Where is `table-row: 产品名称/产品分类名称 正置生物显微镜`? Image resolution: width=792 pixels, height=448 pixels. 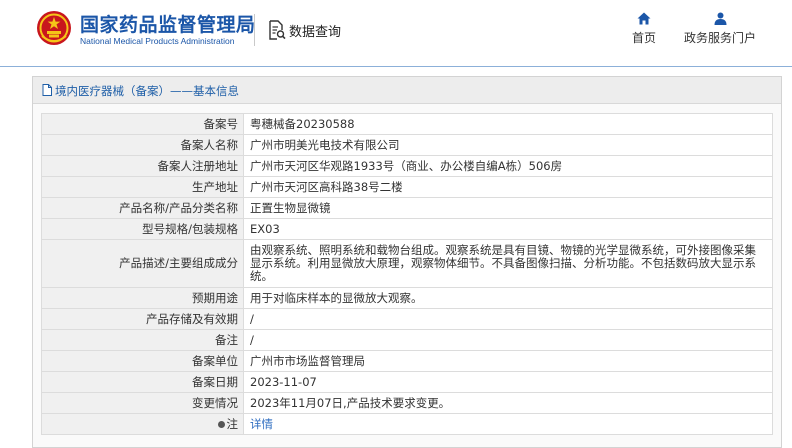
table-row: 产品名称/产品分类名称 正置生物显微镜 is located at coordinates (407, 208).